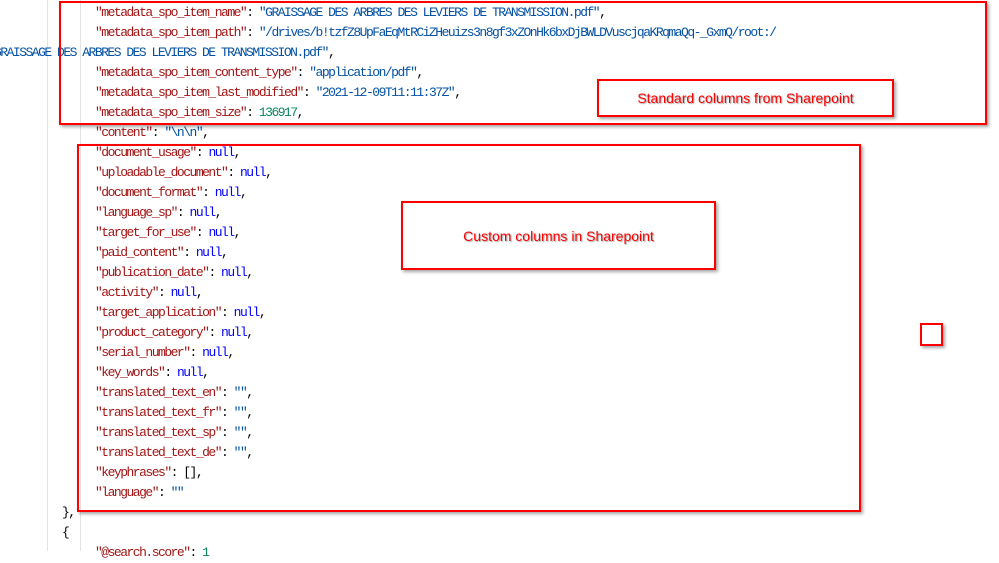 This screenshot has height=563, width=999. I want to click on close-brace: },, so click(69, 512).